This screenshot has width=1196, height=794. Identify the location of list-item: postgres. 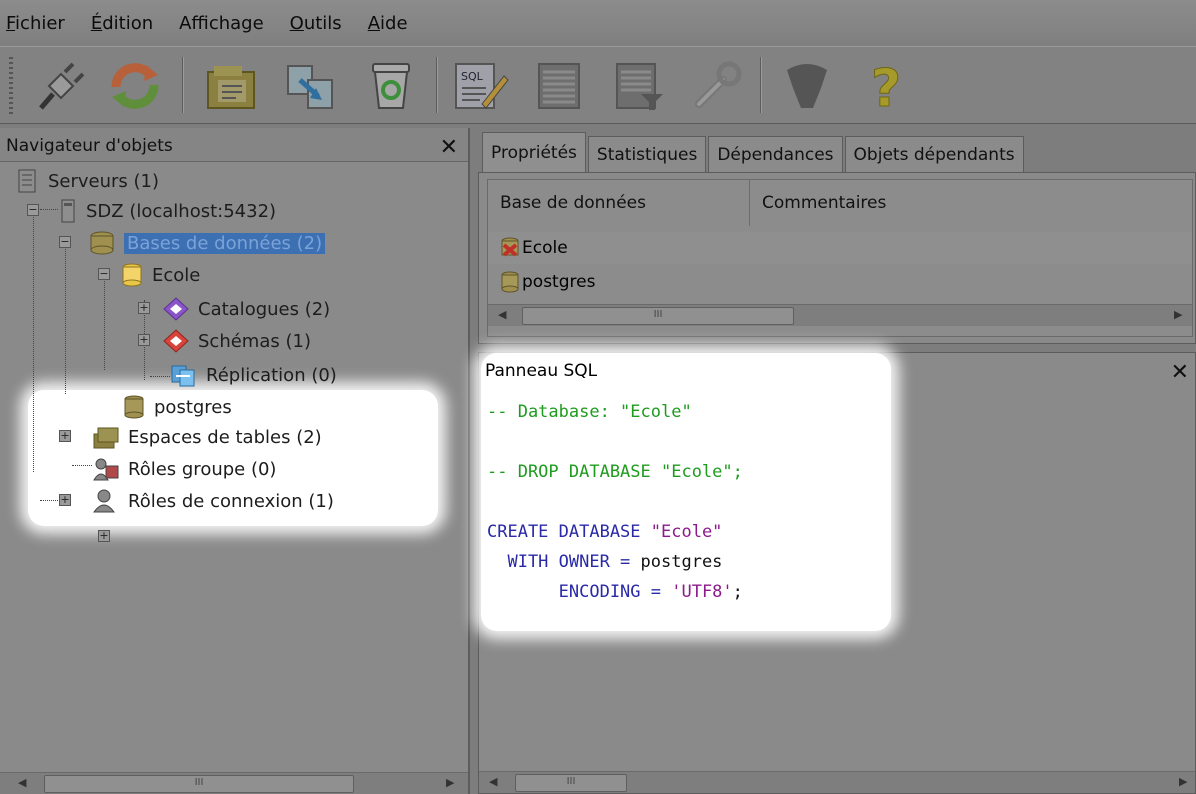
(840, 282).